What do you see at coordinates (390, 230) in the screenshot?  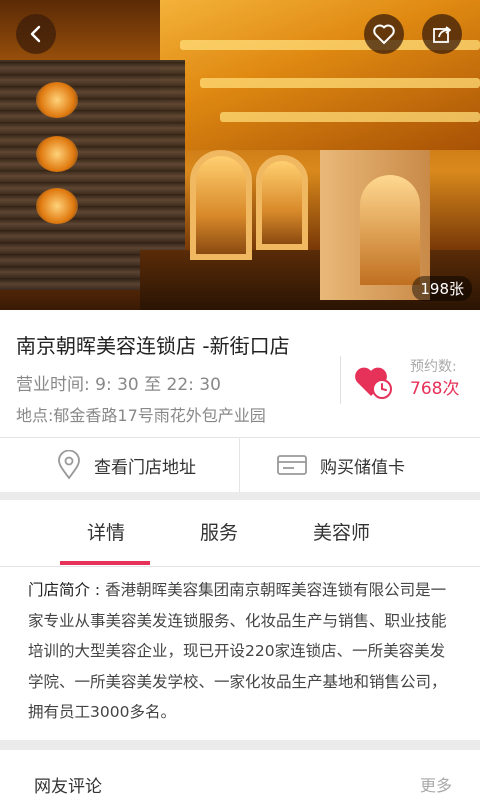 I see `photo-pillar-arch` at bounding box center [390, 230].